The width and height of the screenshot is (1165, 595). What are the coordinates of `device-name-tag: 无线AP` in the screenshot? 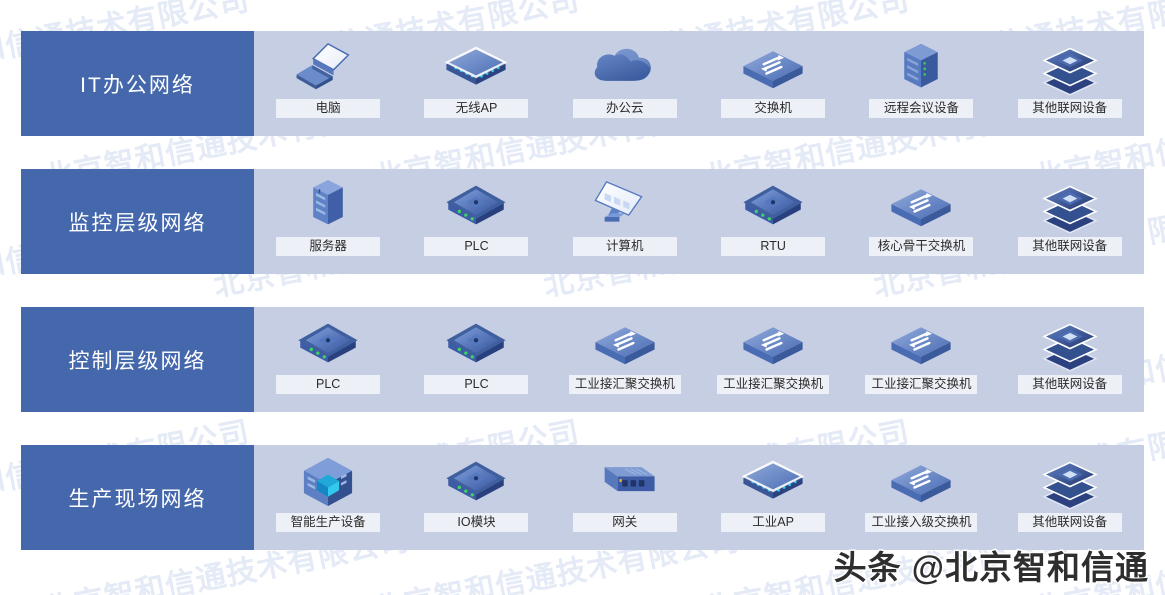 It's located at (476, 108).